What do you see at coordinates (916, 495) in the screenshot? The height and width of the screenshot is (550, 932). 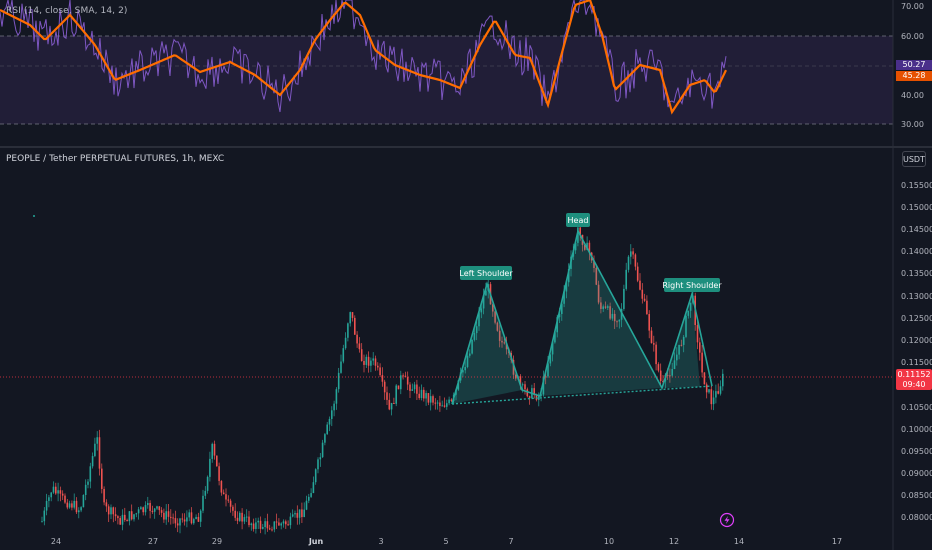 I see `price-label: 0.08500` at bounding box center [916, 495].